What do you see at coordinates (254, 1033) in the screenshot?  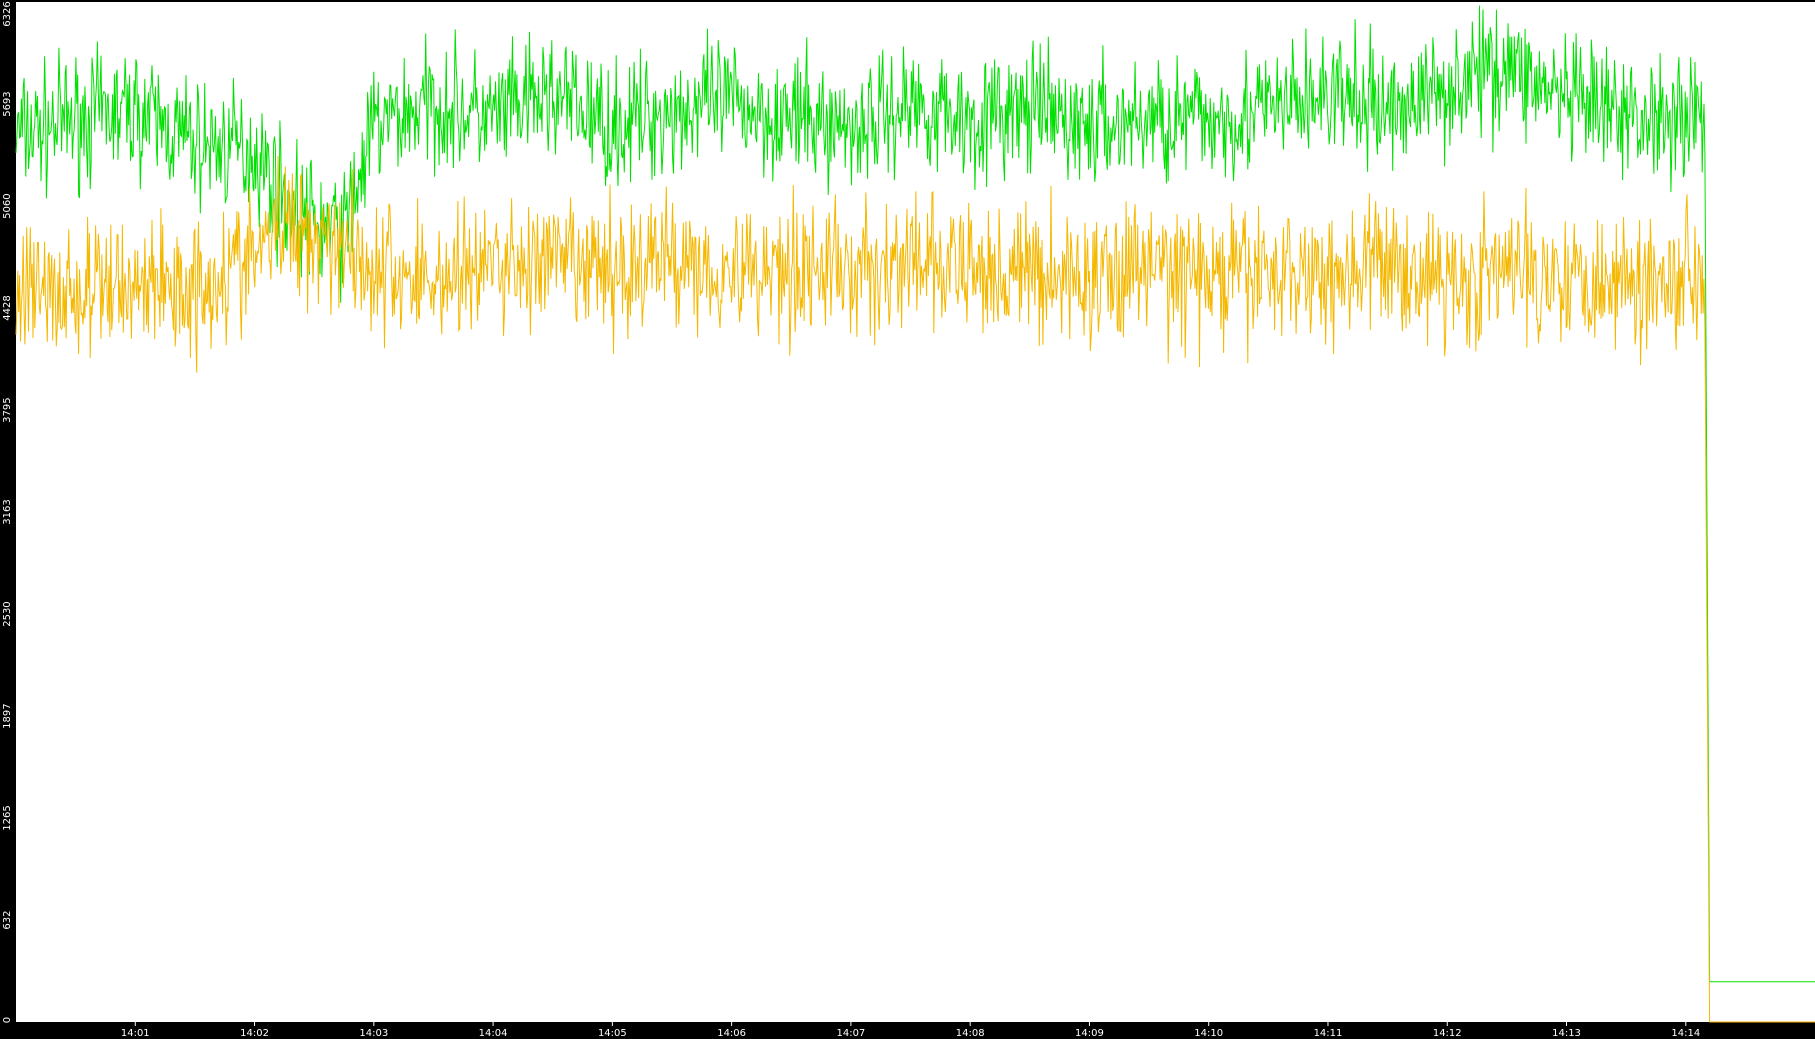 I see `x-tick-label: 14:02` at bounding box center [254, 1033].